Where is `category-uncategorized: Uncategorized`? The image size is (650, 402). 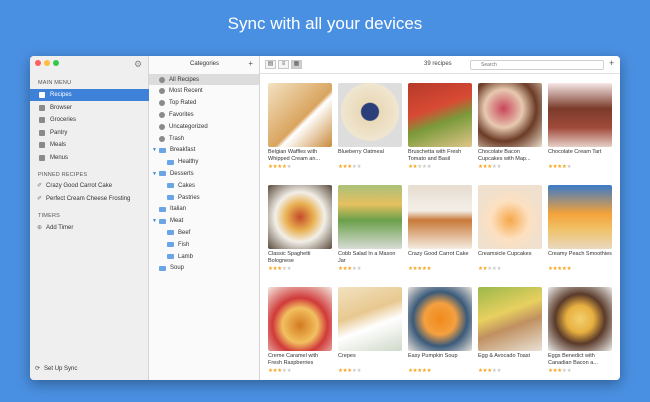 category-uncategorized: Uncategorized is located at coordinates (178, 126).